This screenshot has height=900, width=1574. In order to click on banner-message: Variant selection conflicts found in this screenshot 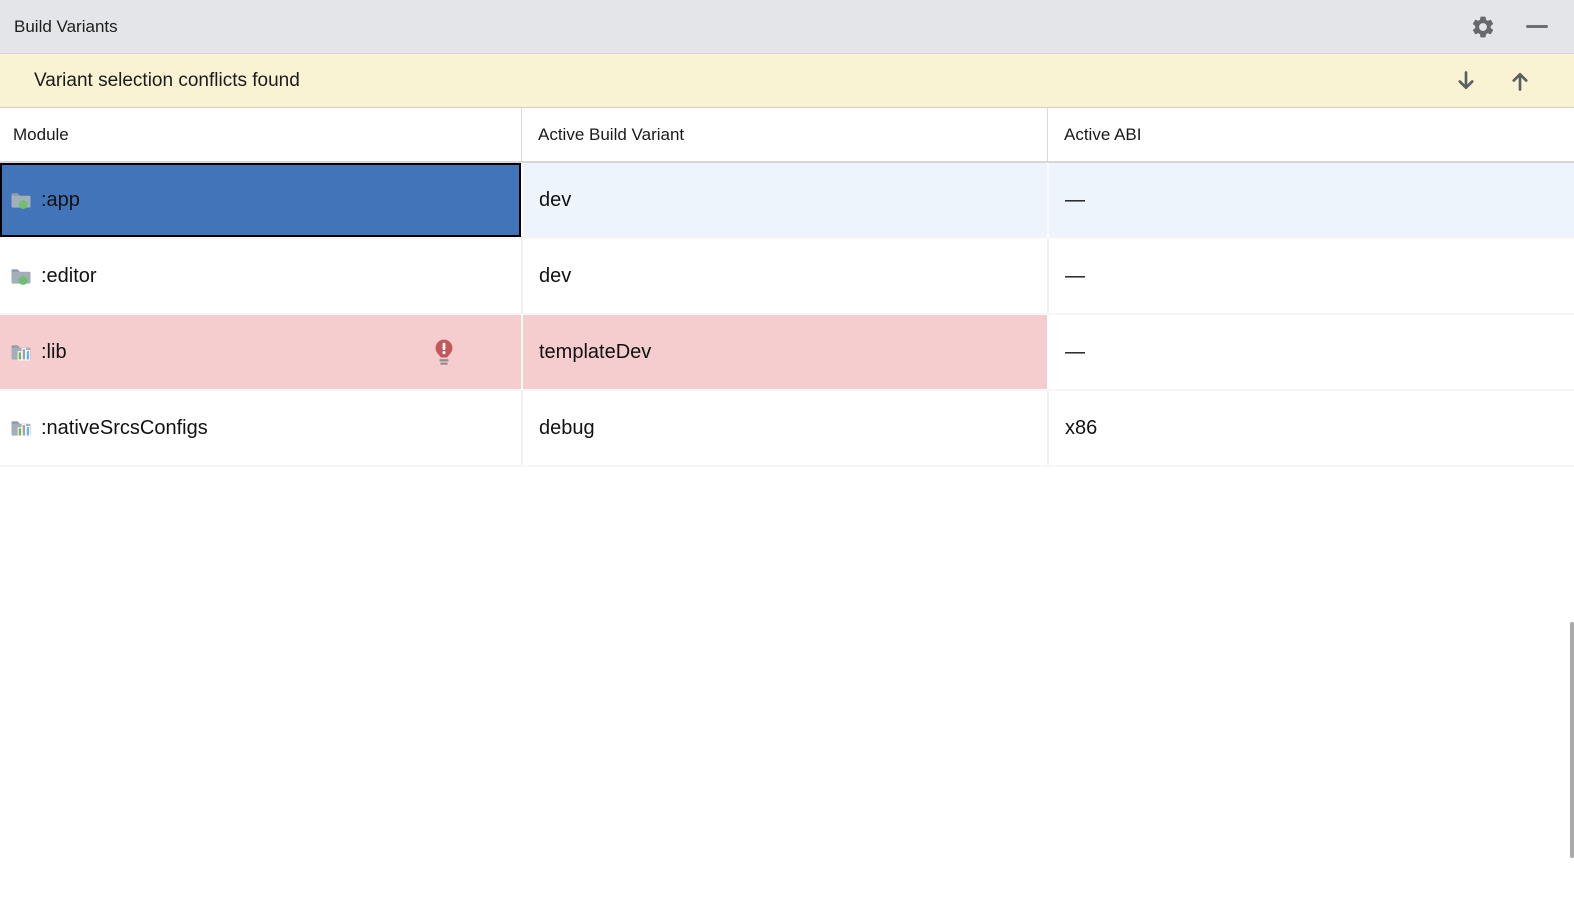, I will do `click(167, 80)`.